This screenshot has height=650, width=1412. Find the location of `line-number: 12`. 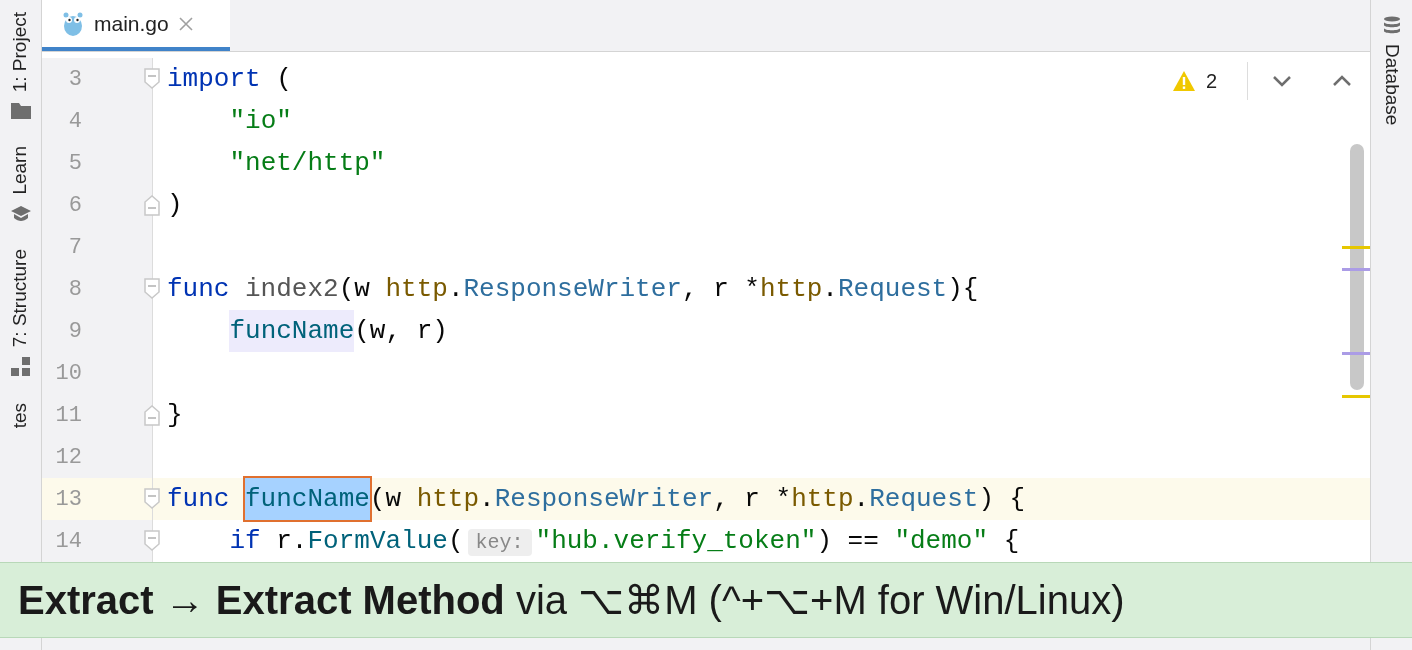

line-number: 12 is located at coordinates (68, 457).